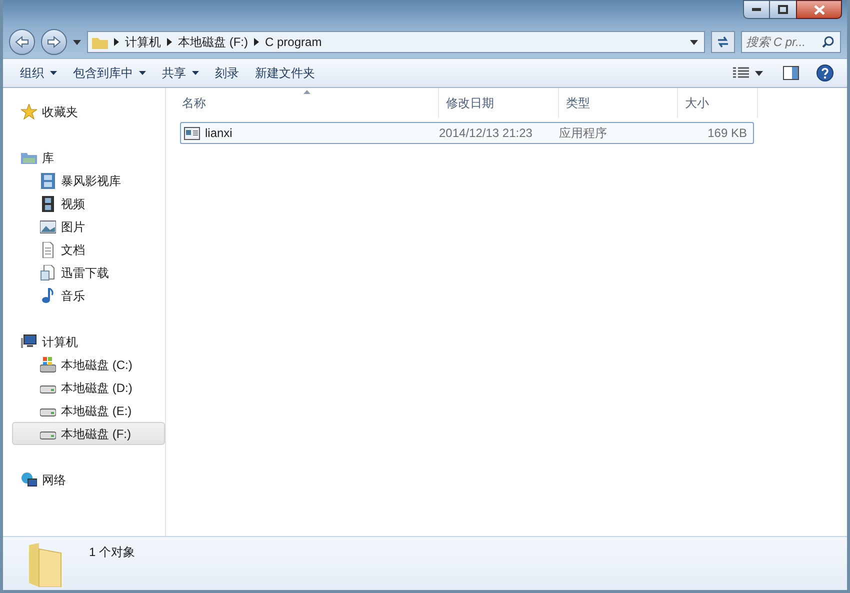  I want to click on application-icon, so click(192, 133).